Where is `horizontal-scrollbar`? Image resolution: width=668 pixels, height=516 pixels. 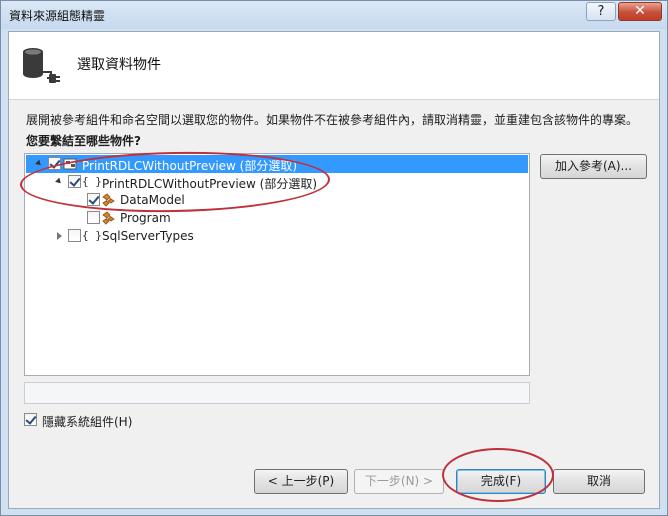
horizontal-scrollbar is located at coordinates (277, 393).